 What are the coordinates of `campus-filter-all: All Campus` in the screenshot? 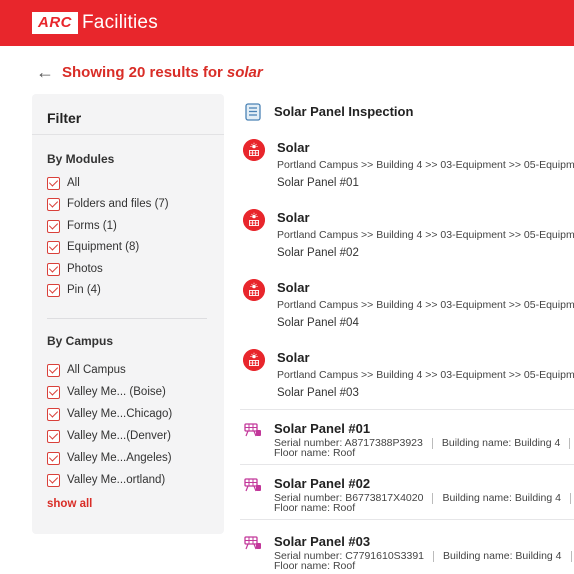 It's located at (86, 370).